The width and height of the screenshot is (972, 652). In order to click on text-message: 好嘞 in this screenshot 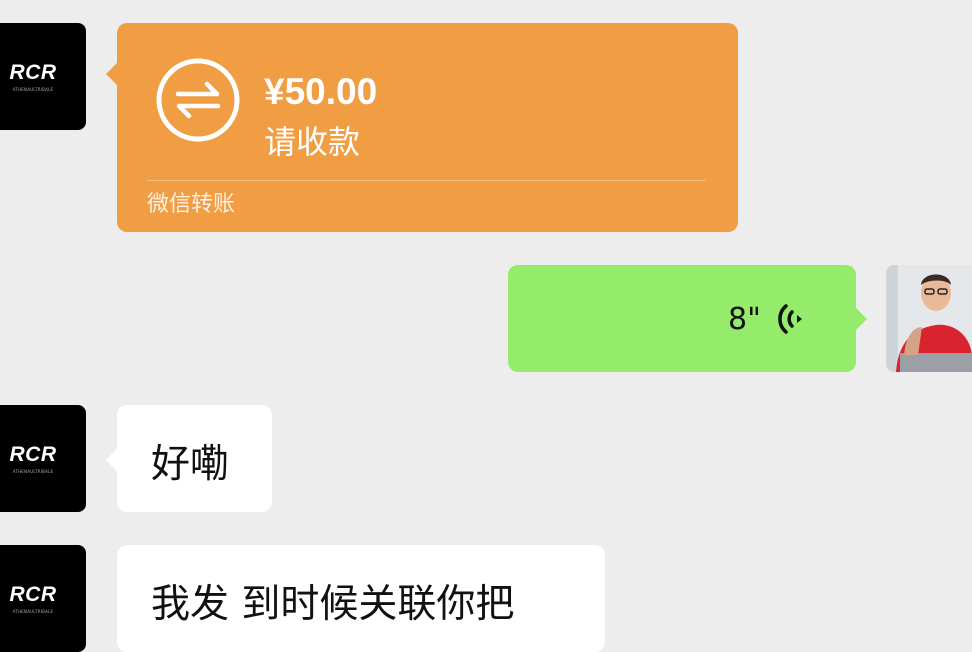, I will do `click(189, 458)`.